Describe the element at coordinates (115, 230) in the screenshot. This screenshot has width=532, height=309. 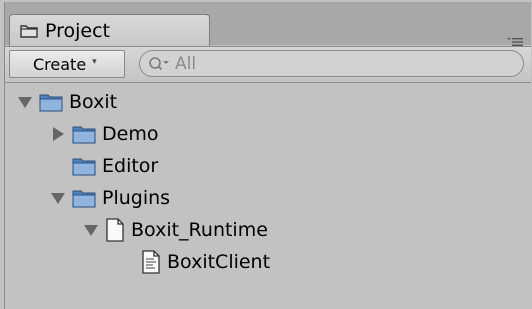
I see `file-icon` at that location.